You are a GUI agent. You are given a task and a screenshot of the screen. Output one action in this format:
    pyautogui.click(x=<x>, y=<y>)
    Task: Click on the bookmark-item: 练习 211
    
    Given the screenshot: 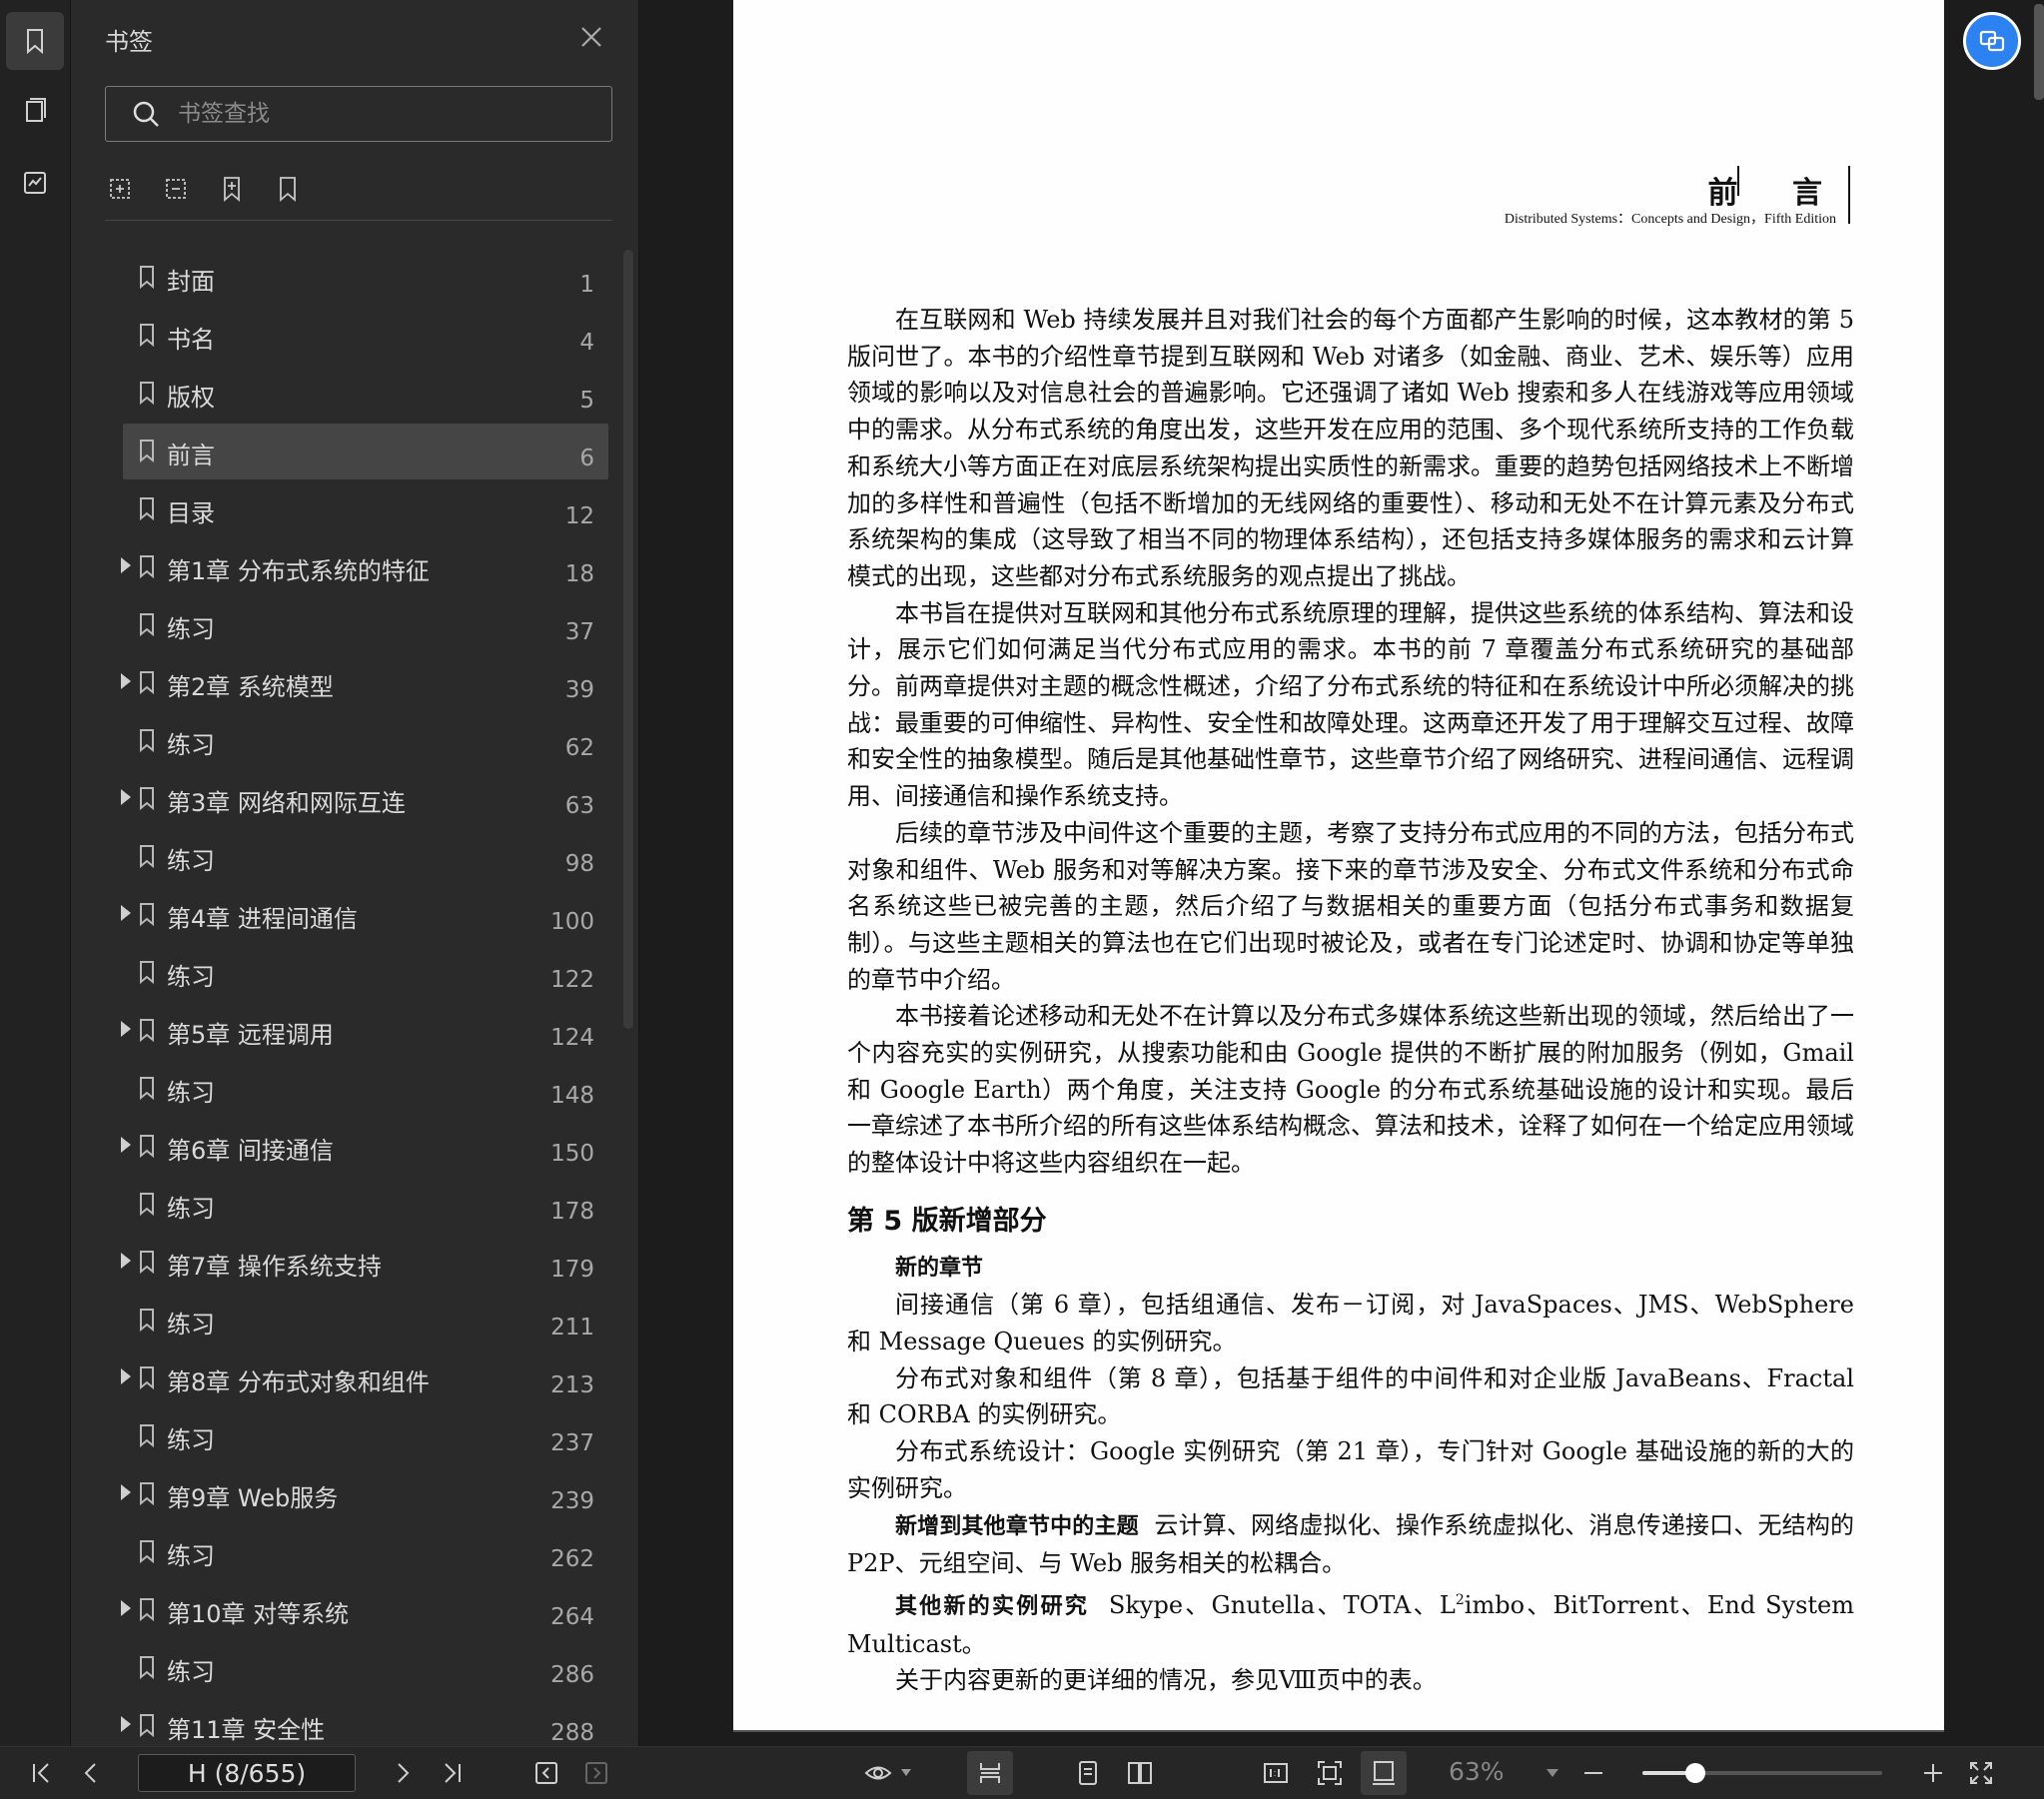 What is the action you would take?
    pyautogui.click(x=365, y=1321)
    